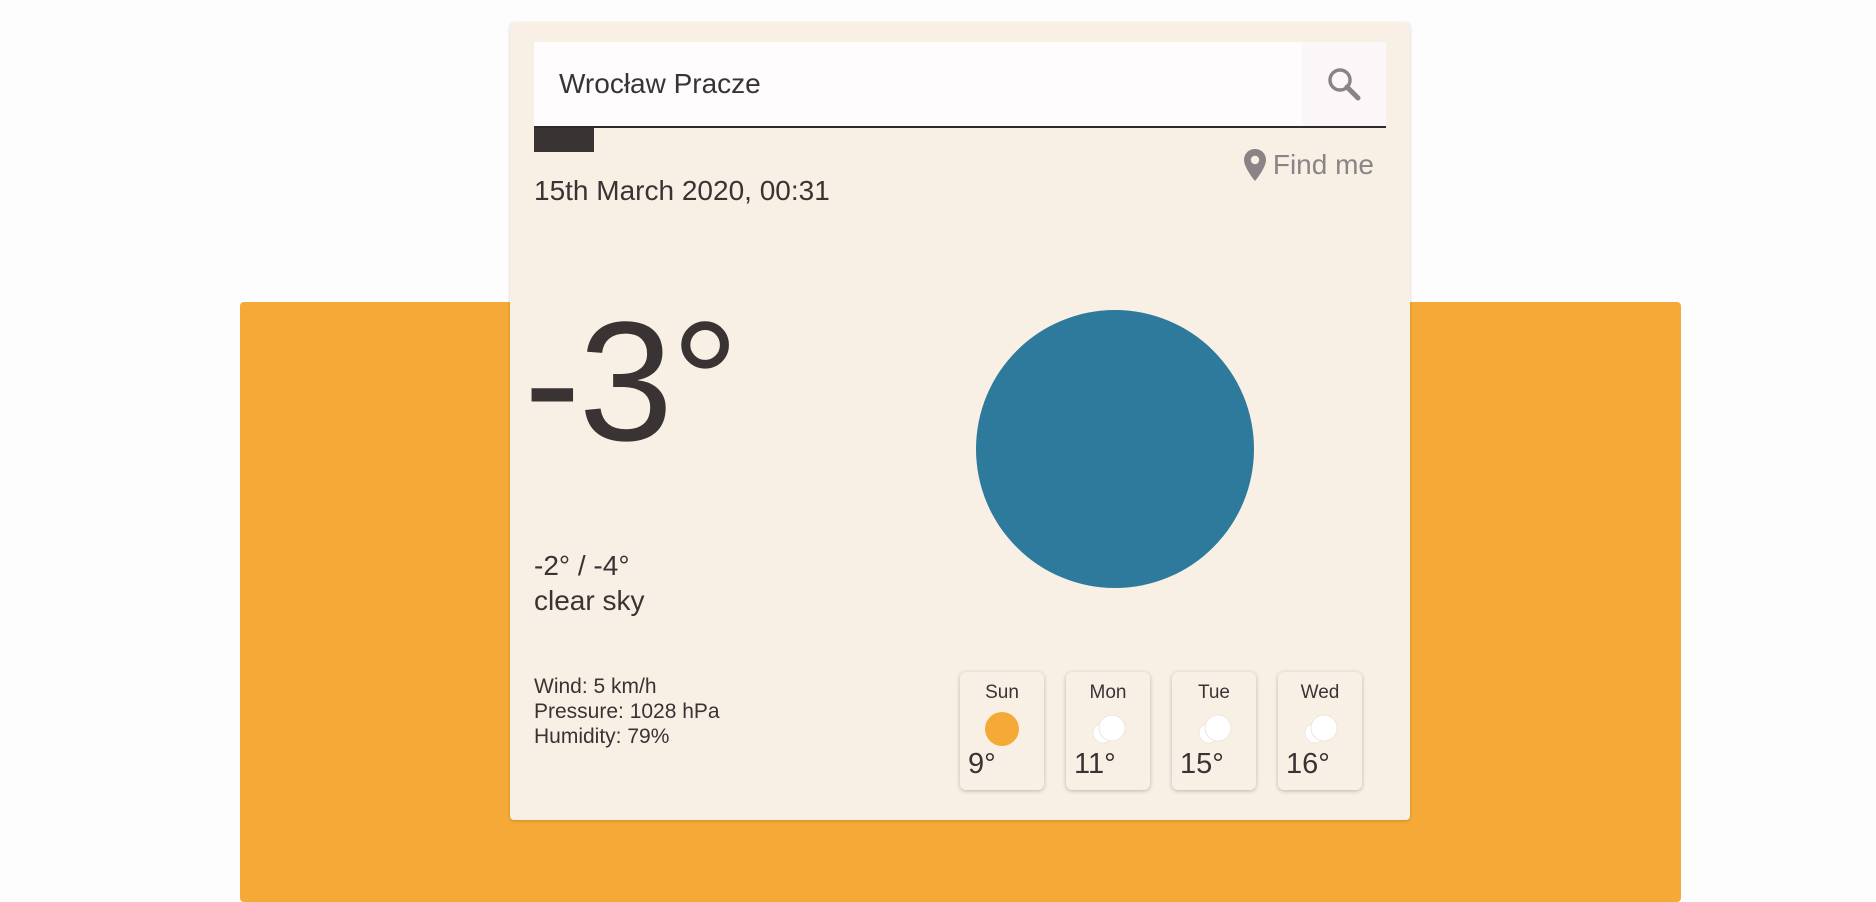 The image size is (1876, 902). I want to click on search-button, so click(1344, 84).